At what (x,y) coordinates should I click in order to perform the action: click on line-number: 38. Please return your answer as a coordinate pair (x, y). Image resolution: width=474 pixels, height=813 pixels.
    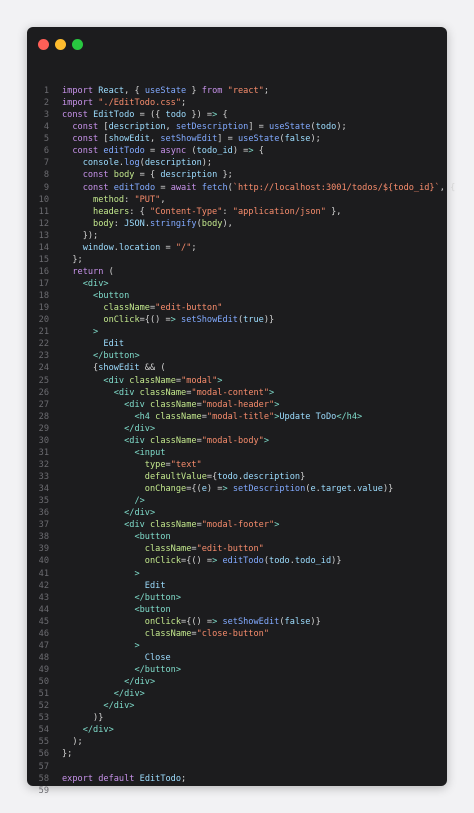
    Looking at the image, I should click on (43, 537).